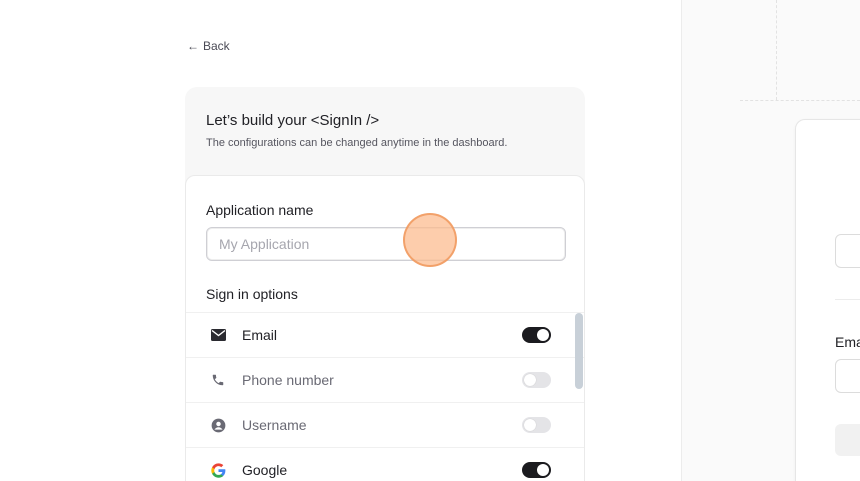 This screenshot has height=481, width=860. I want to click on option-label-username: Username, so click(274, 425).